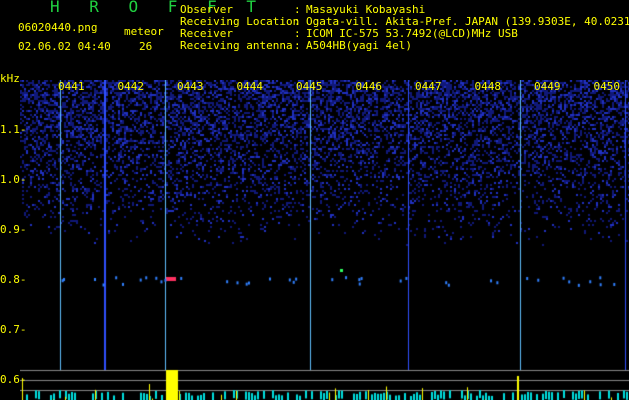 The width and height of the screenshot is (629, 400). I want to click on meteor-label: meteor, so click(144, 31).